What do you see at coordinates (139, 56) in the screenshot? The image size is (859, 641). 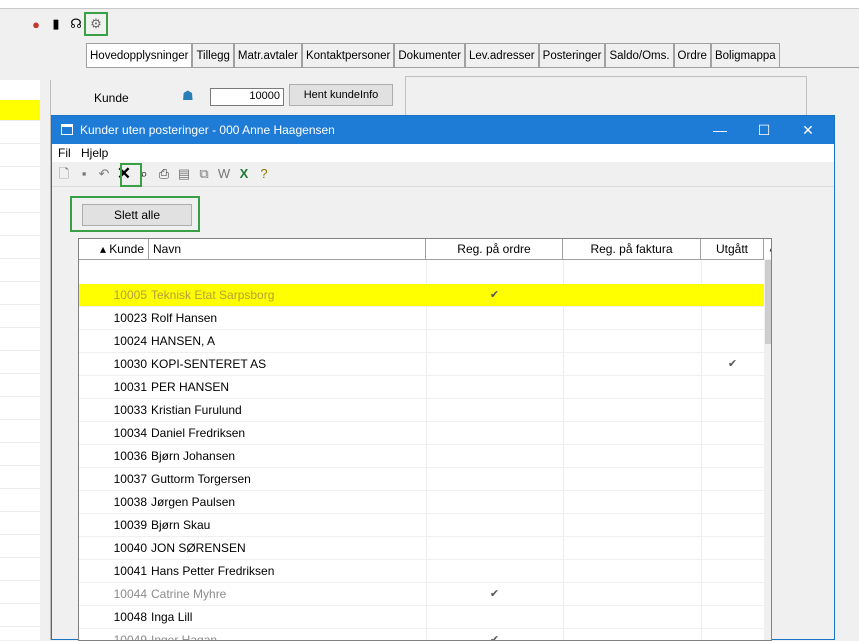 I see `tab-hovedopplysninger: Hovedopplysninger` at bounding box center [139, 56].